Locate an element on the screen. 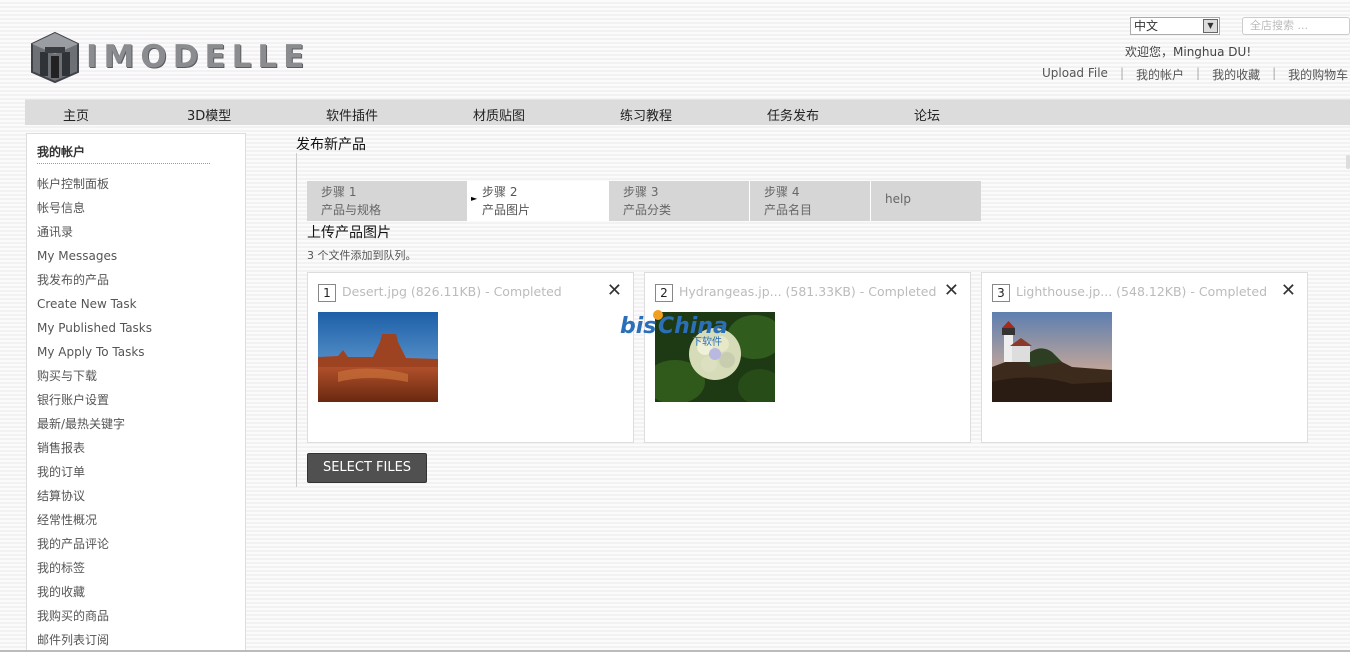  language-select: 中文 ▼ is located at coordinates (1175, 26).